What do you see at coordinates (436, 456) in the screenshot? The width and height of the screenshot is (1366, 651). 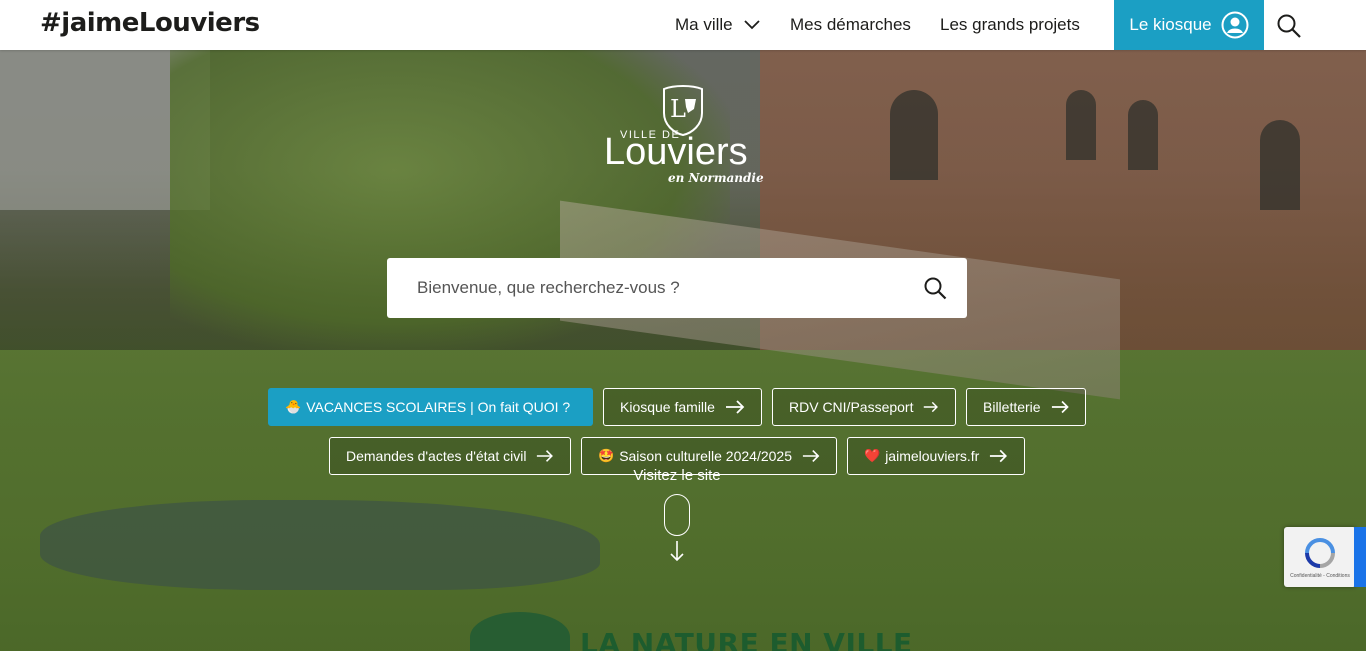 I see `quick-link-label: Demandes d'actes d'état civil` at bounding box center [436, 456].